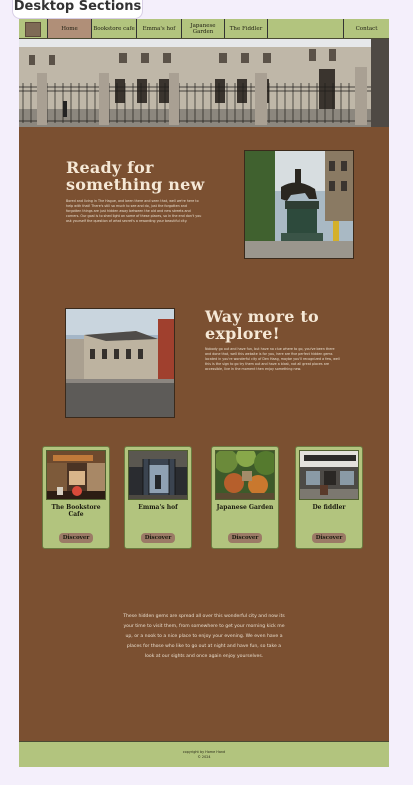 Image resolution: width=413 pixels, height=785 pixels. Describe the element at coordinates (329, 507) in the screenshot. I see `card-title: De fiddler` at that location.